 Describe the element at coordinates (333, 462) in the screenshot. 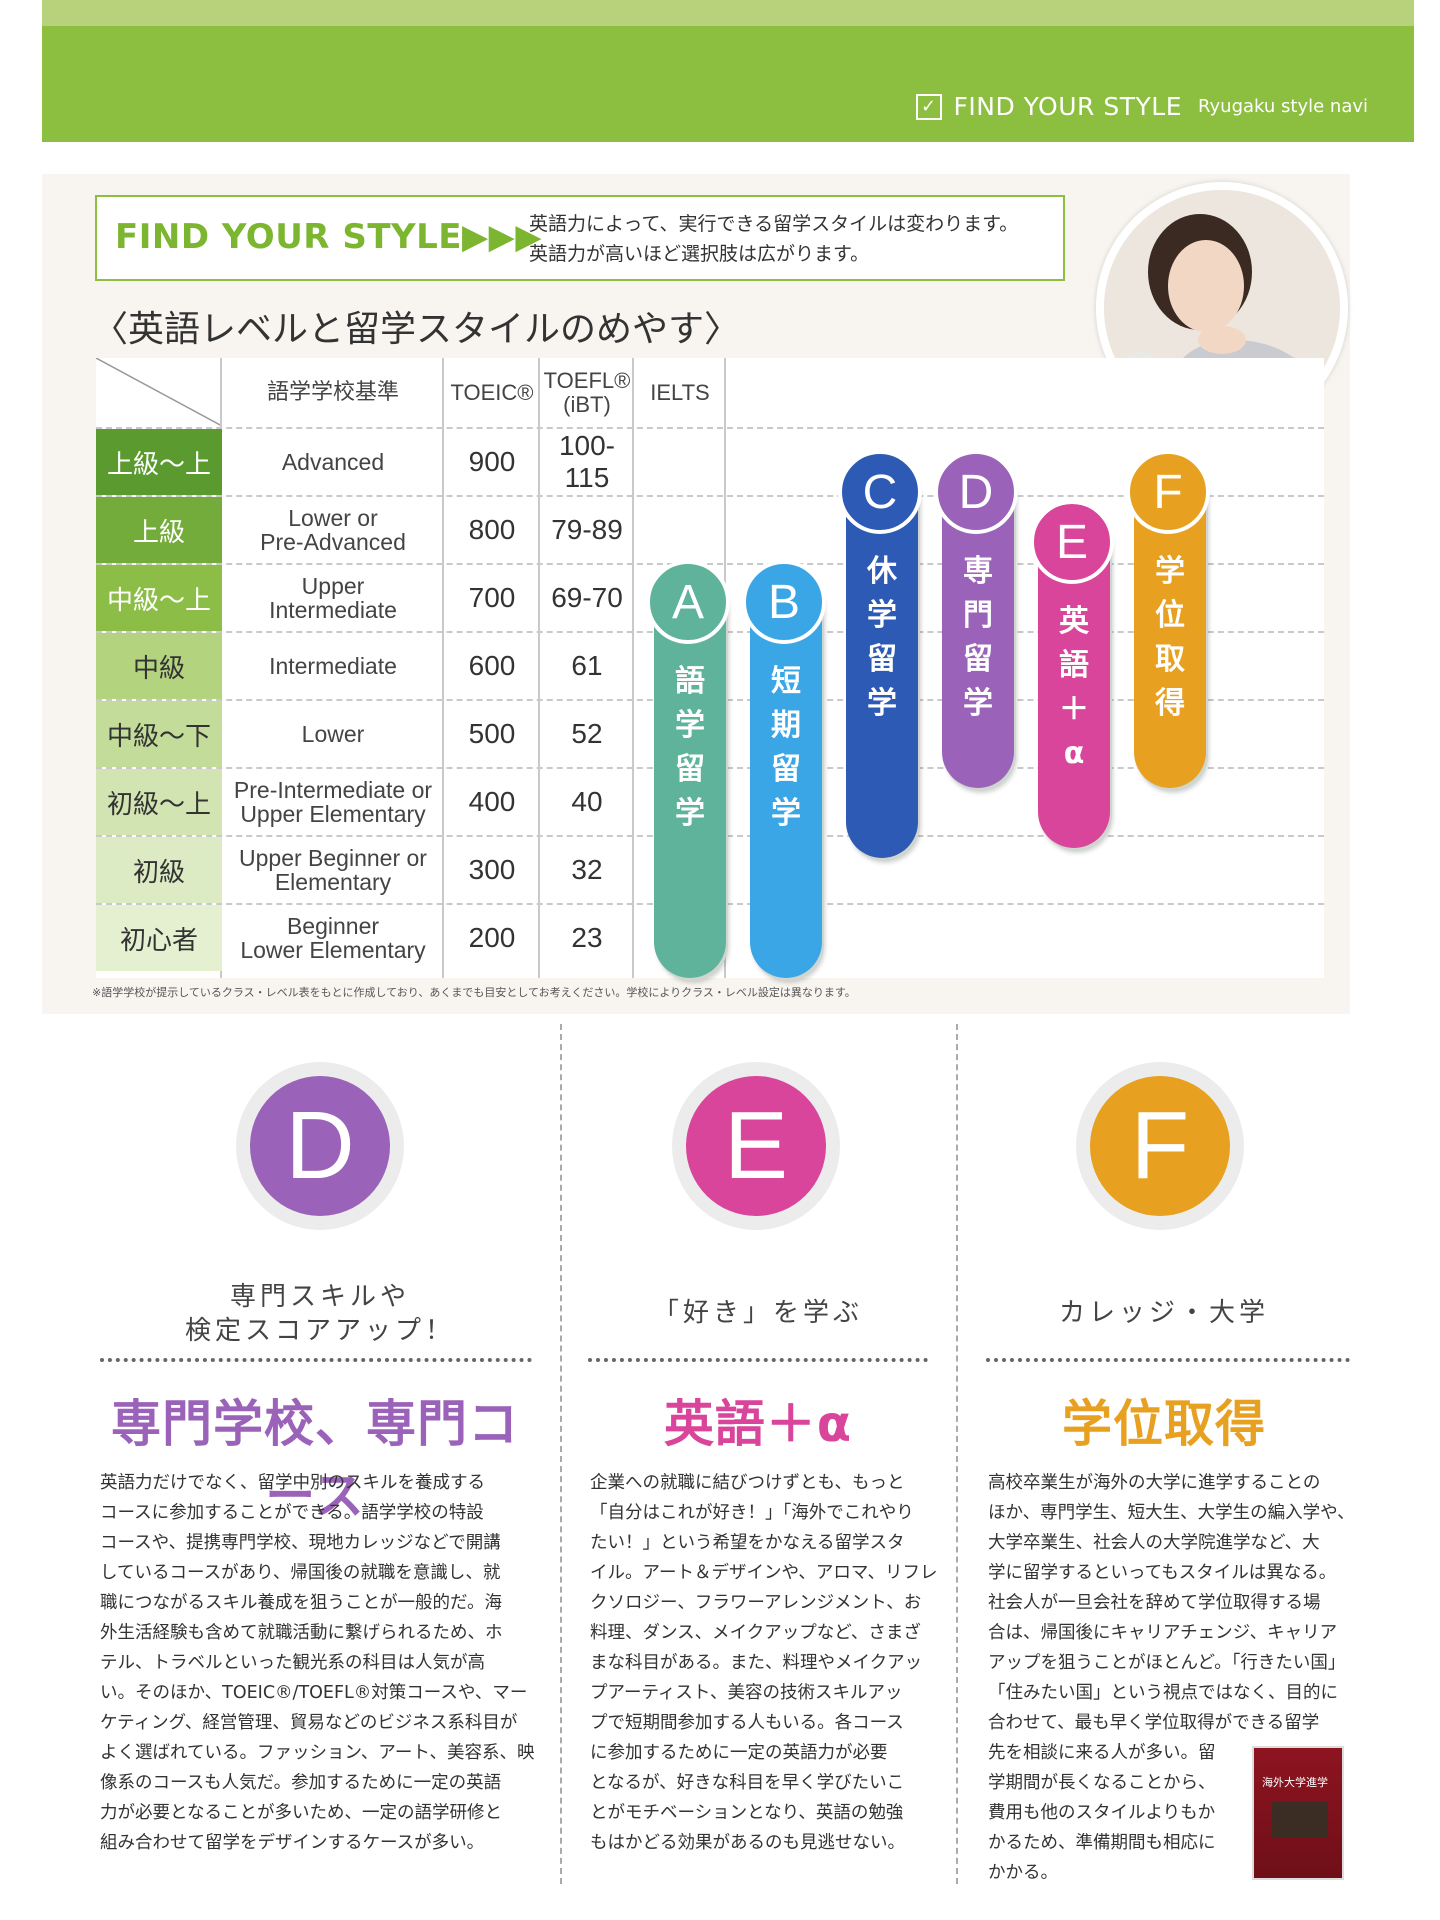

I see `description-line: Advanced` at that location.